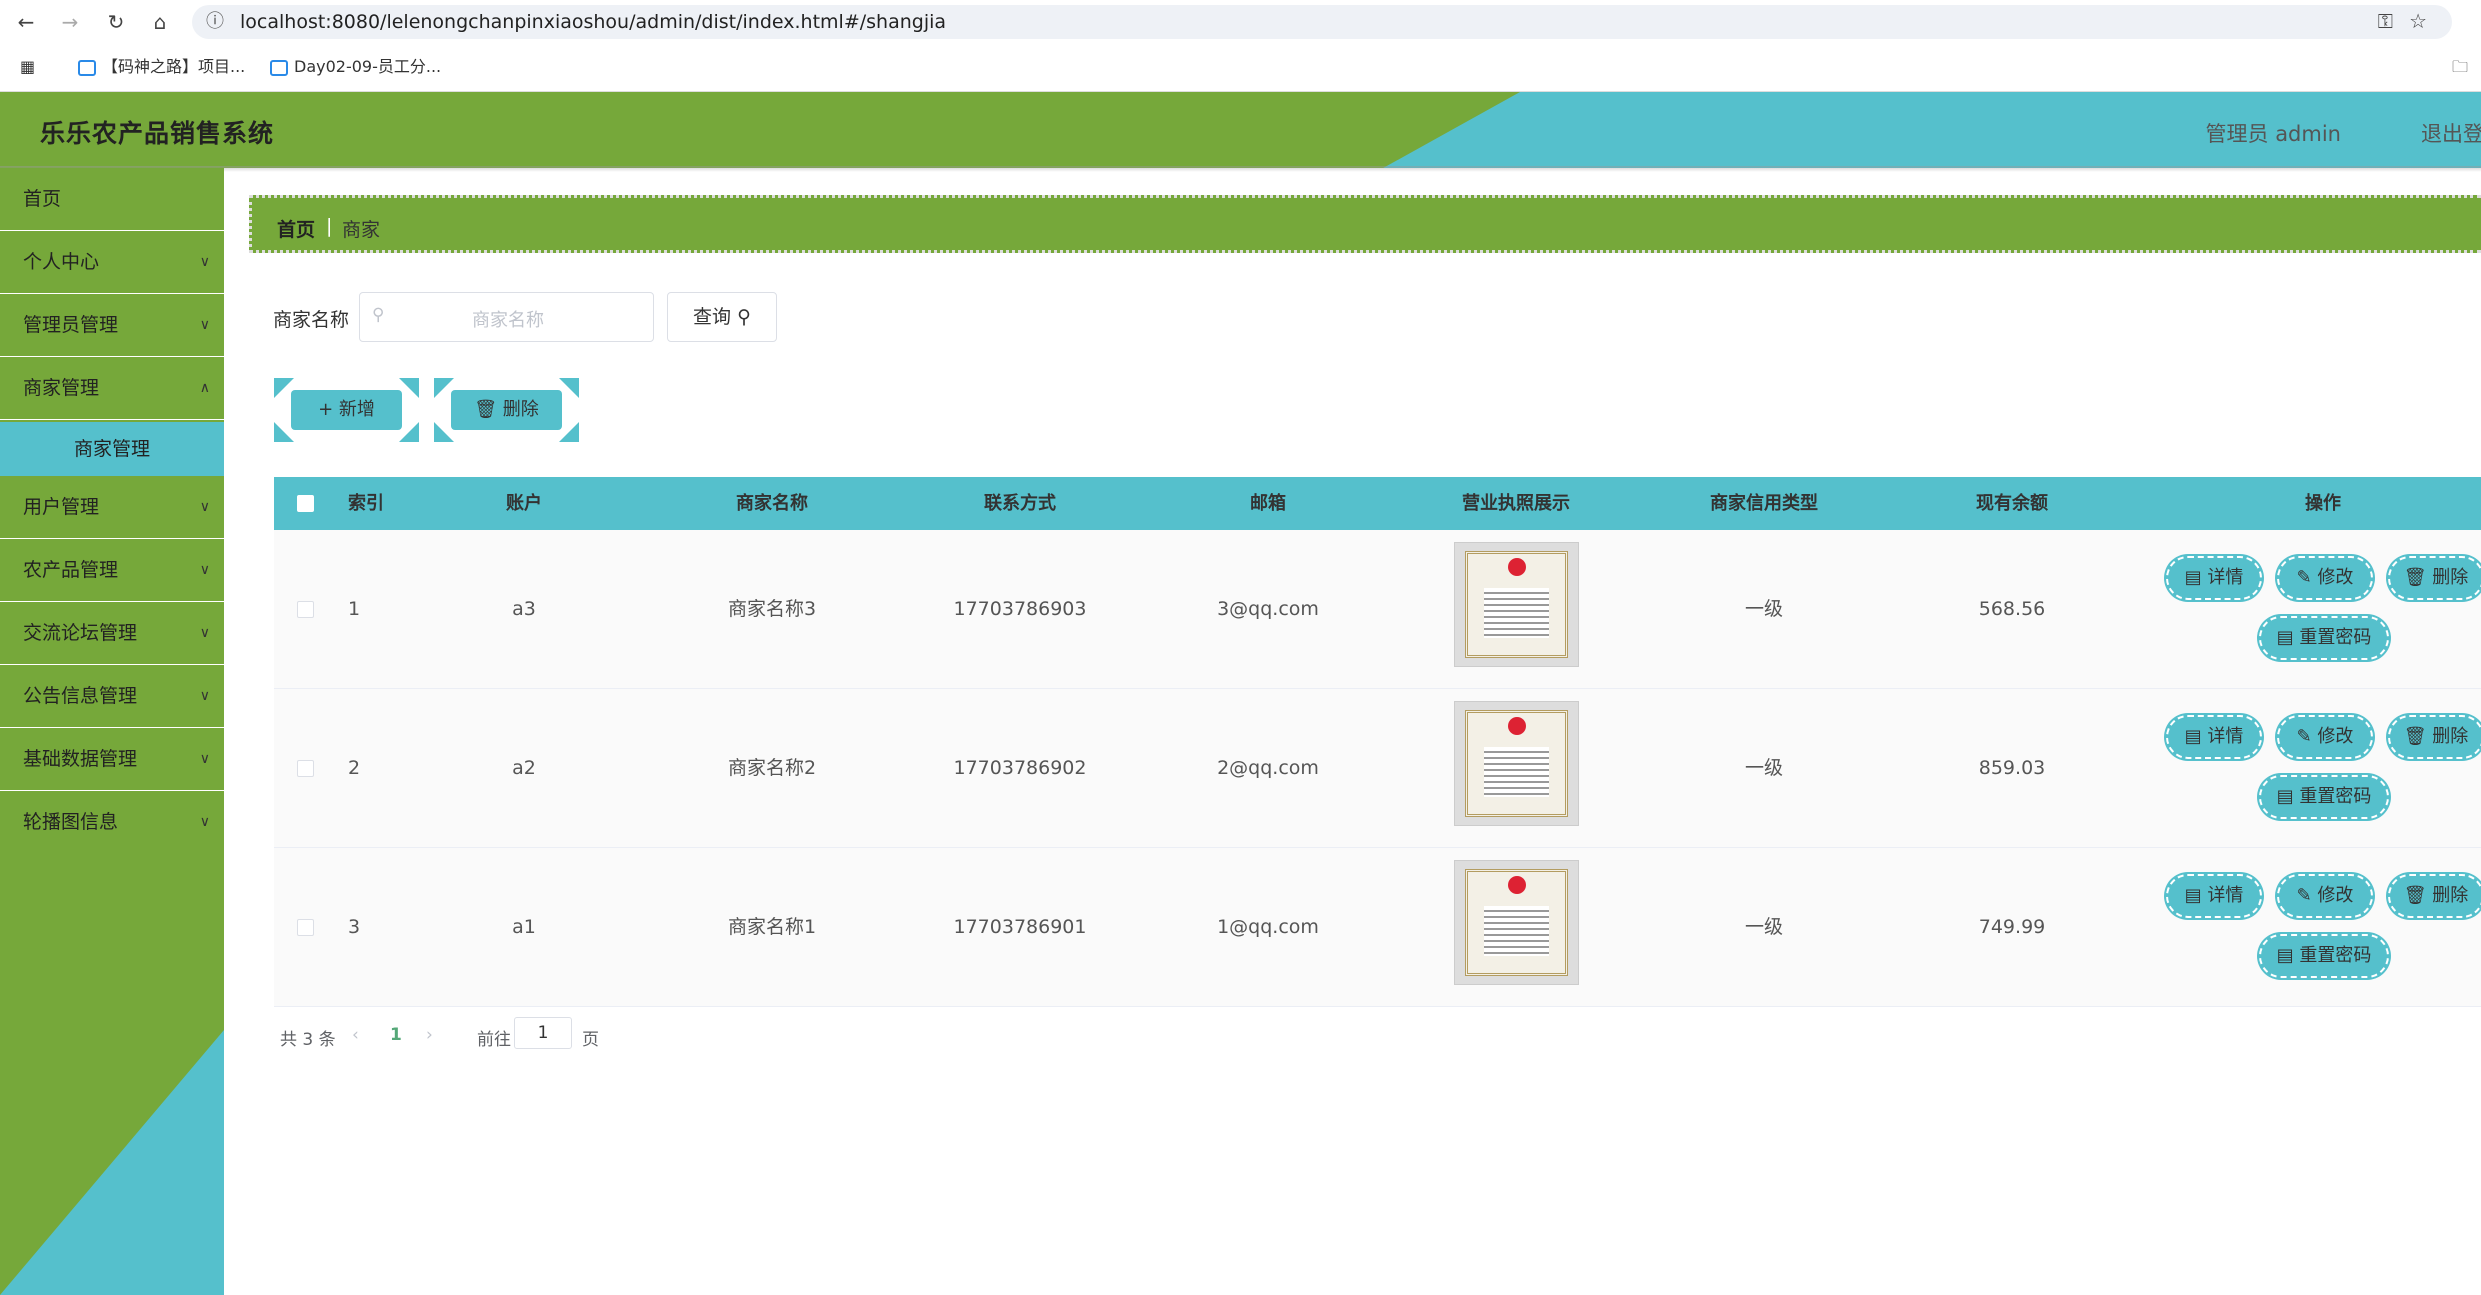 This screenshot has height=1295, width=2481. I want to click on pagination-total: 共 3 条, so click(308, 1040).